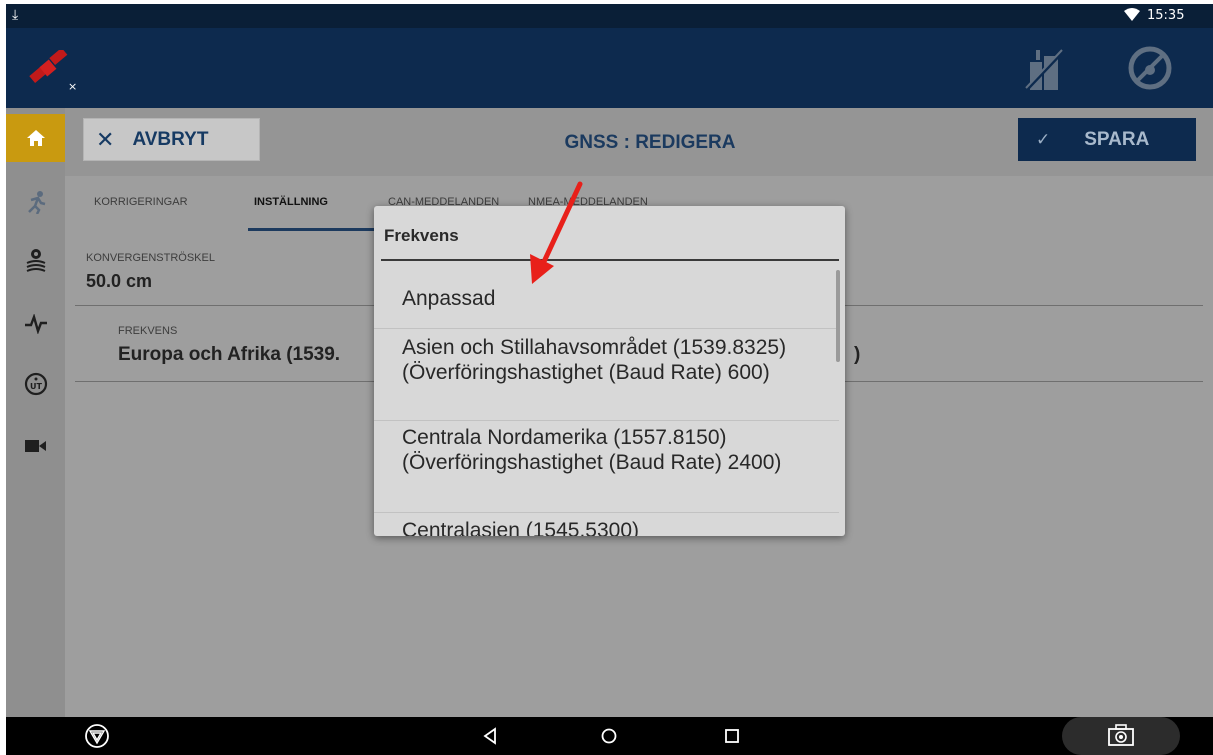 Image resolution: width=1213 pixels, height=755 pixels. What do you see at coordinates (119, 281) in the screenshot?
I see `convergence-value: 50.0 cm` at bounding box center [119, 281].